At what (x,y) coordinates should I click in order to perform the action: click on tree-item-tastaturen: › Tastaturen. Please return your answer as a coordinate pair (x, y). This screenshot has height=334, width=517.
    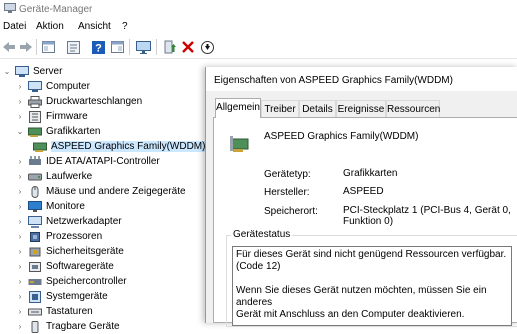
    Looking at the image, I should click on (54, 311).